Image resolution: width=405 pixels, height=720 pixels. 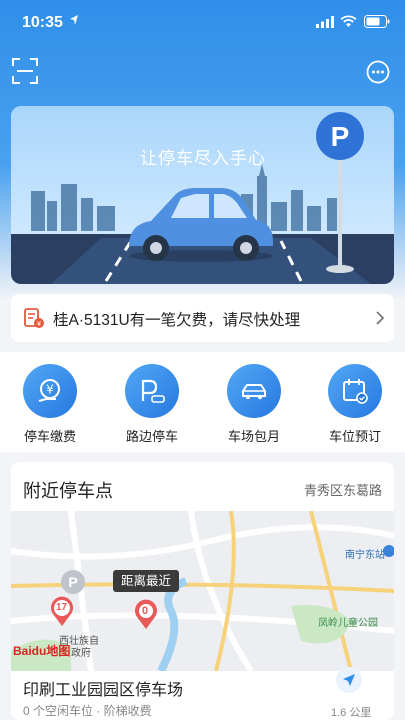 I want to click on location-arrow-icon, so click(x=74, y=20).